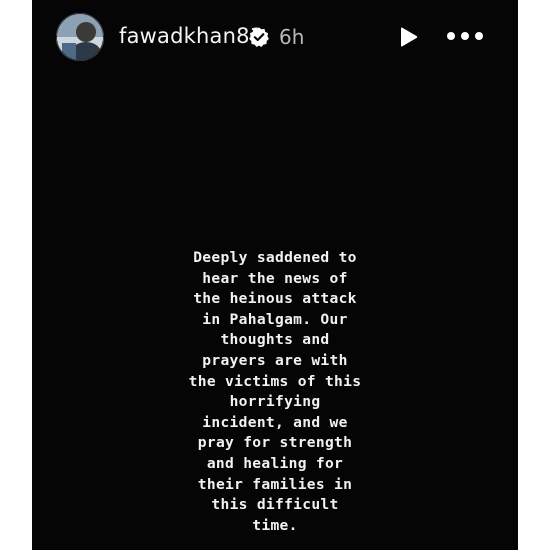 This screenshot has width=550, height=550. I want to click on profile-photo-icon, so click(80, 37).